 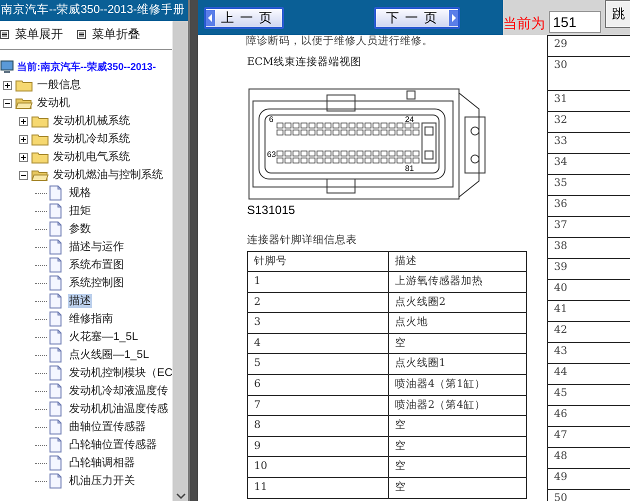 What do you see at coordinates (589, 269) in the screenshot?
I see `table-cell: 39` at bounding box center [589, 269].